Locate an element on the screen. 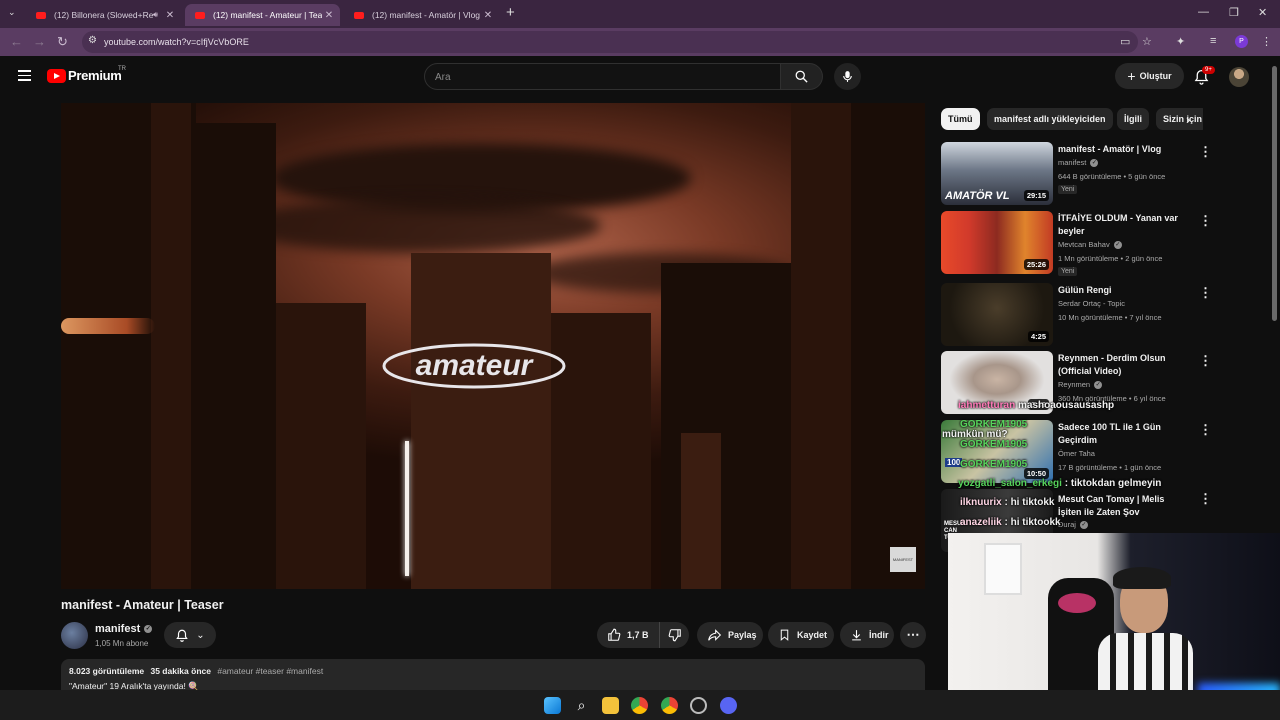  search-input: Ara is located at coordinates (602, 76).